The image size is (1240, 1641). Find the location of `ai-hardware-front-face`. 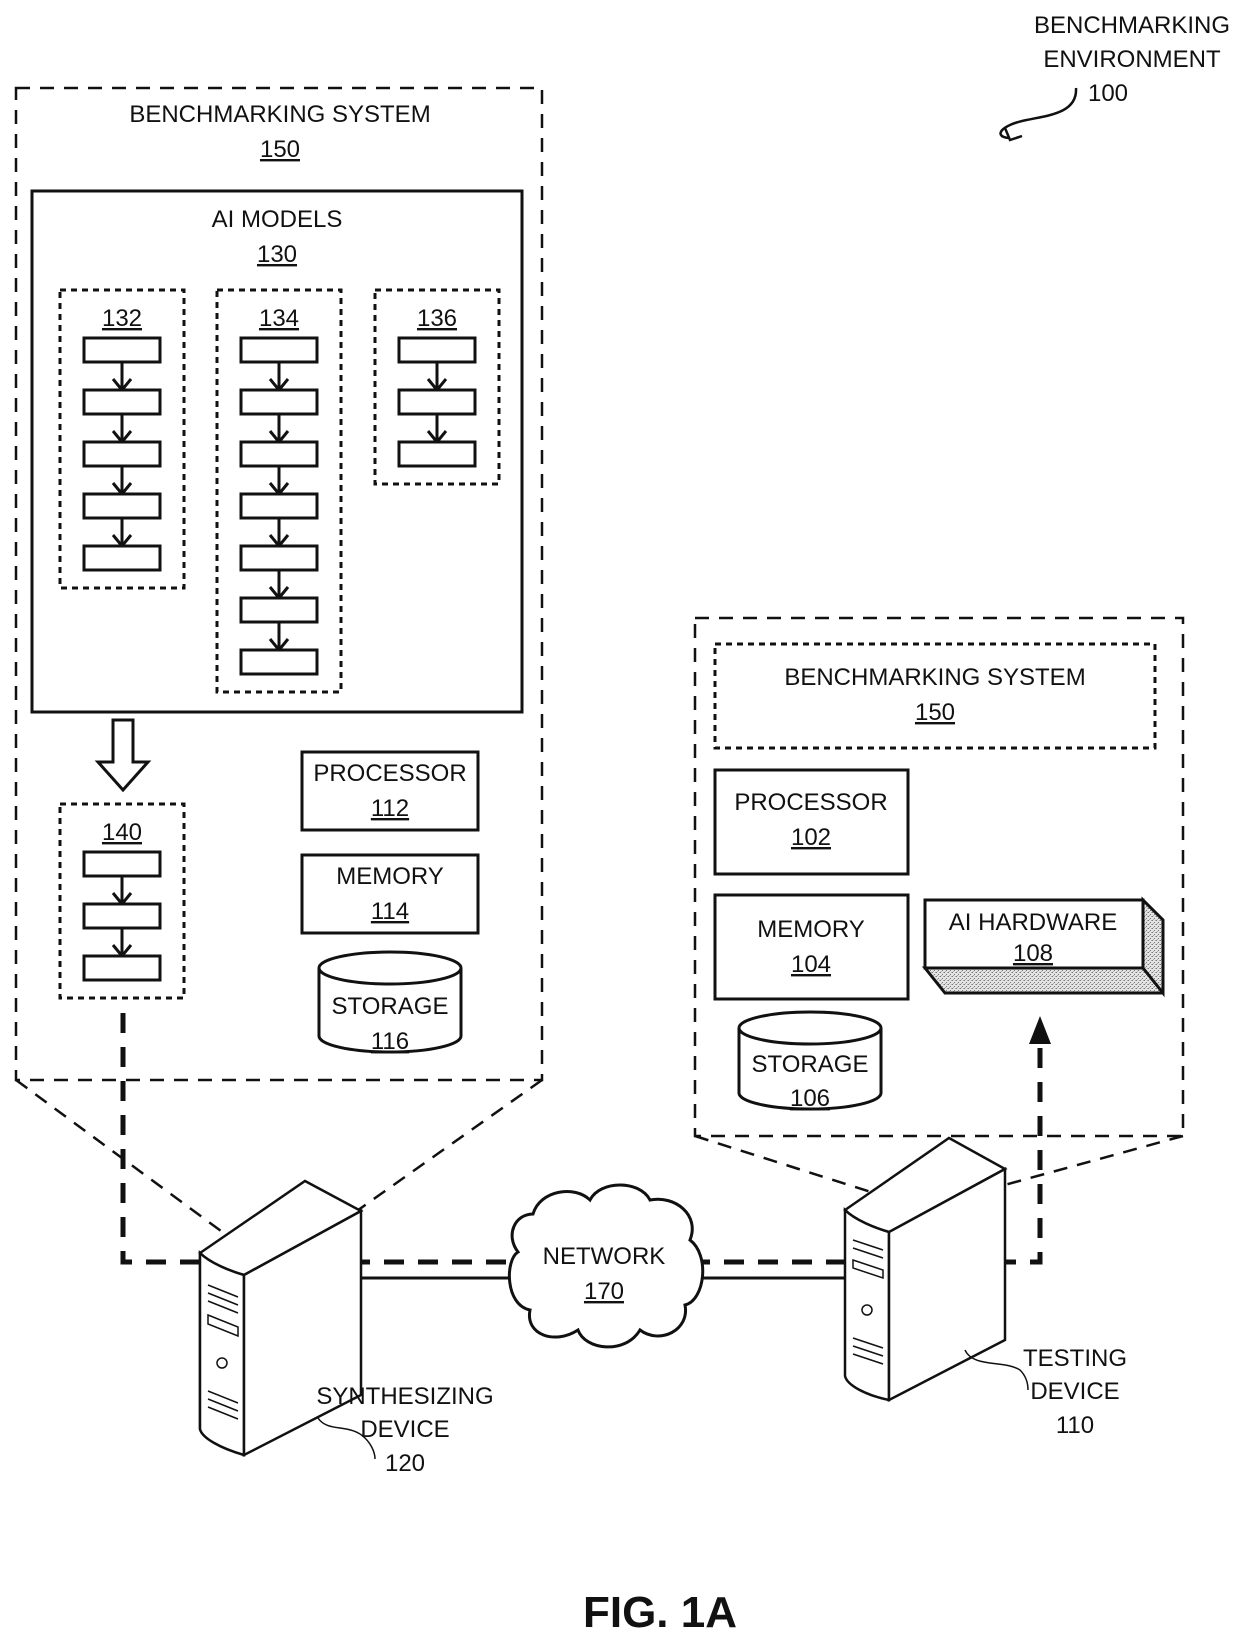

ai-hardware-front-face is located at coordinates (1043, 980).